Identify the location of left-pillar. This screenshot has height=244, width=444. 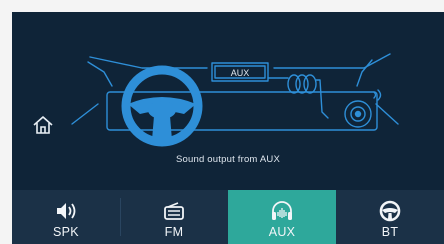
(100, 74).